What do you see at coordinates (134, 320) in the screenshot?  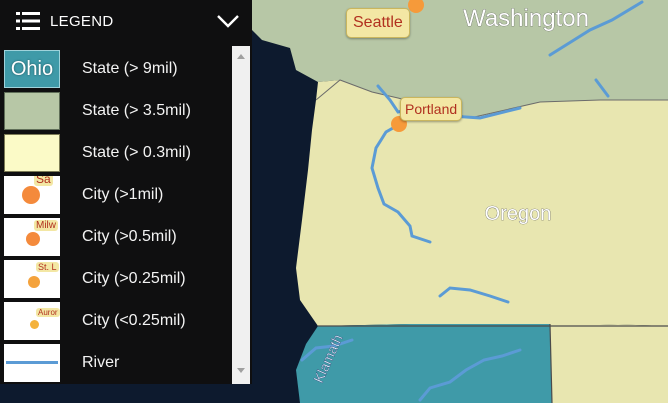 I see `legend-label: City (<0.25mil)` at bounding box center [134, 320].